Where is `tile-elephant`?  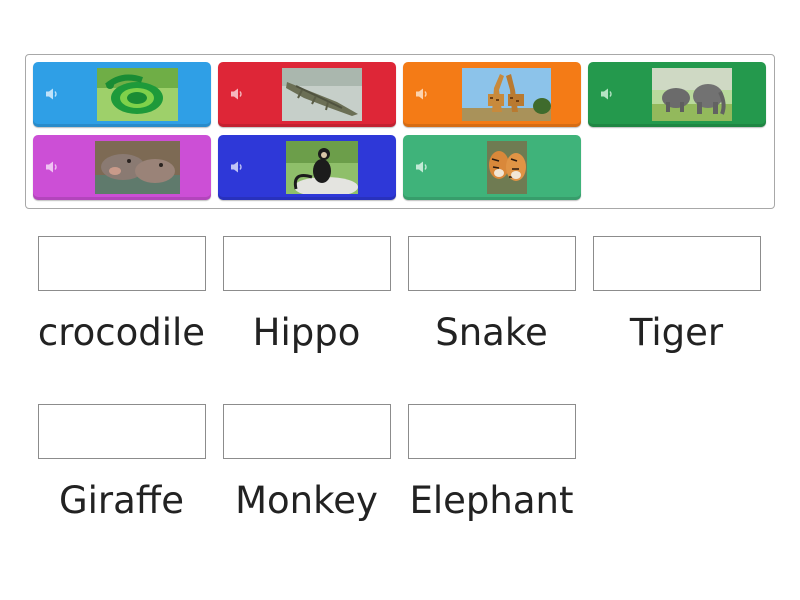 tile-elephant is located at coordinates (677, 94).